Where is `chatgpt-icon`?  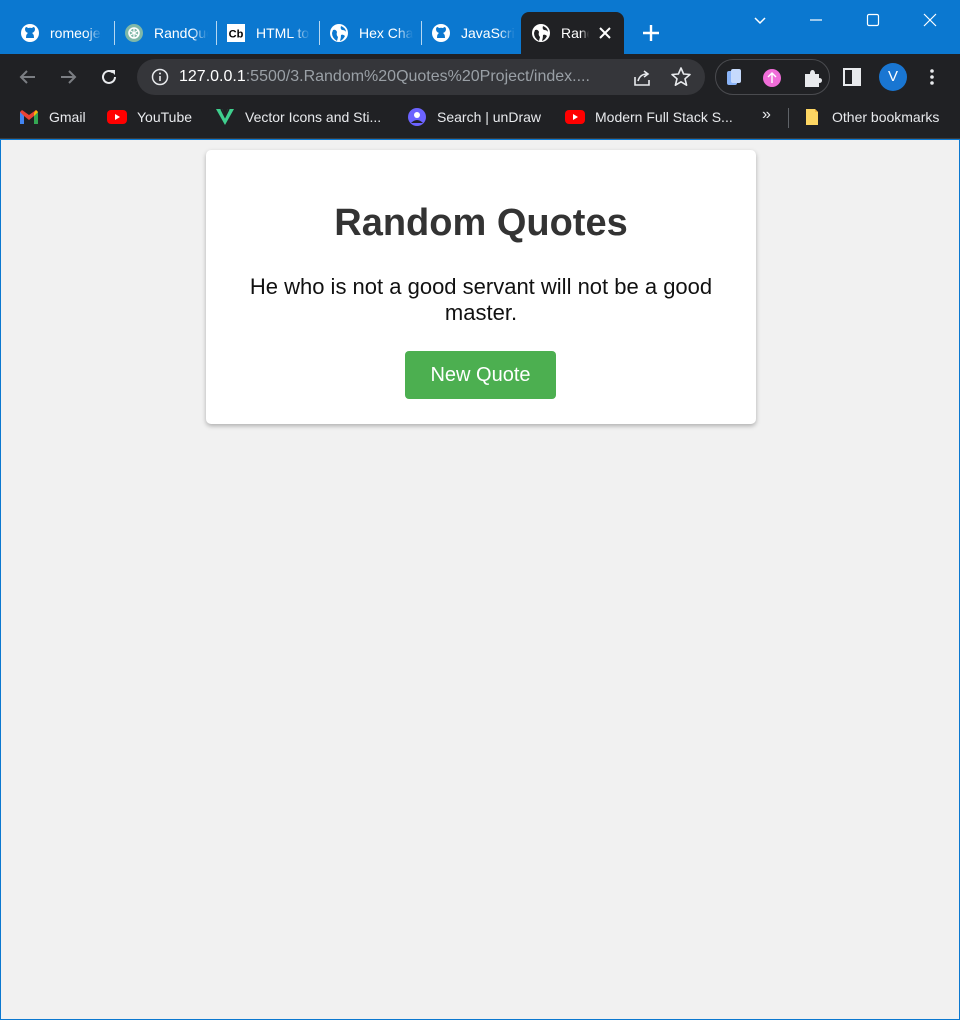
chatgpt-icon is located at coordinates (134, 33).